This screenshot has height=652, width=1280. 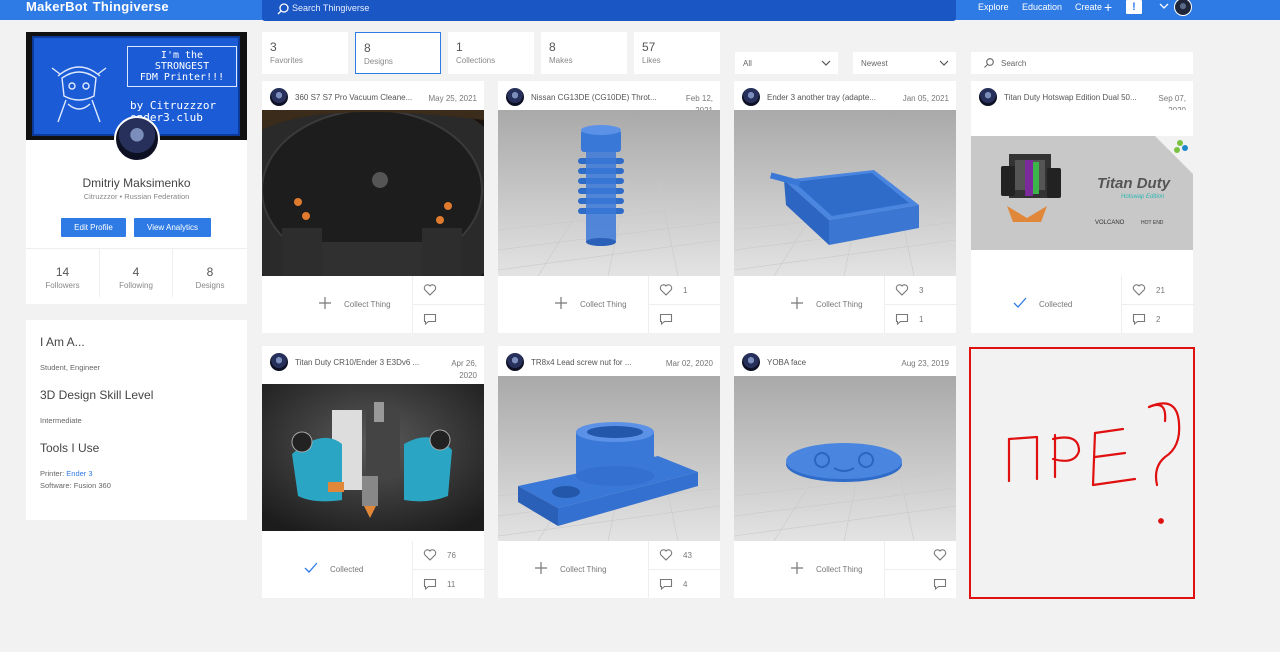 What do you see at coordinates (921, 290) in the screenshot?
I see `like-button: 3` at bounding box center [921, 290].